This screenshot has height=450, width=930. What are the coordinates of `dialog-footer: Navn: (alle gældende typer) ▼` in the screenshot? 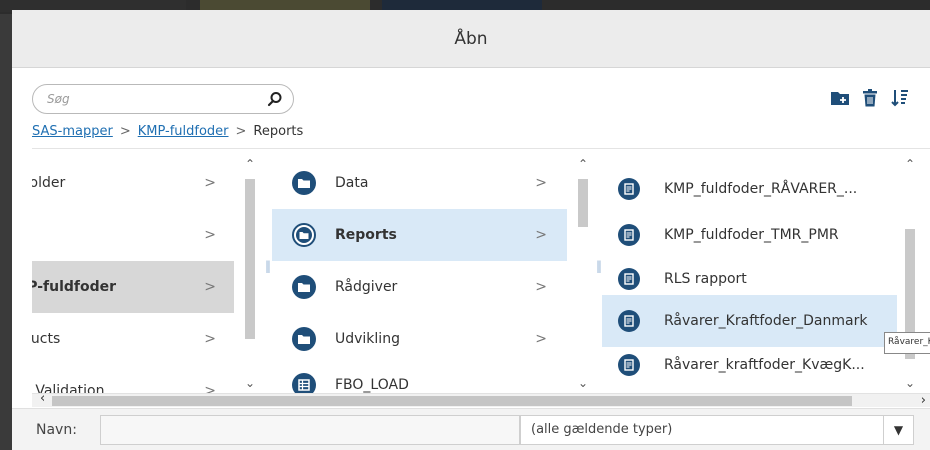 It's located at (471, 429).